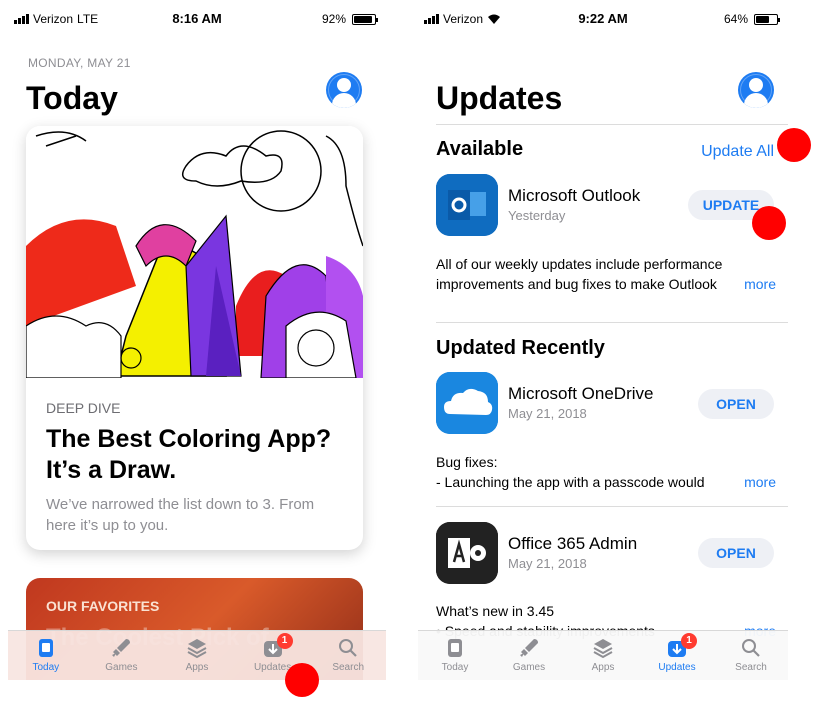  I want to click on battery-info: 92%, so click(349, 19).